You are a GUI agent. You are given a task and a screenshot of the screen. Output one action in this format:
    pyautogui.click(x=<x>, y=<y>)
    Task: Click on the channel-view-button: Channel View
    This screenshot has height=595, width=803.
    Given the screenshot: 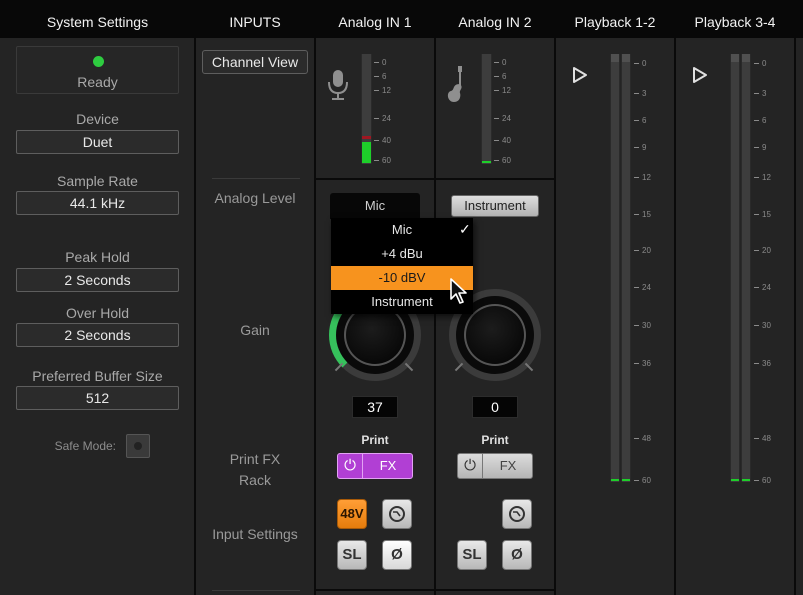 What is the action you would take?
    pyautogui.click(x=255, y=62)
    